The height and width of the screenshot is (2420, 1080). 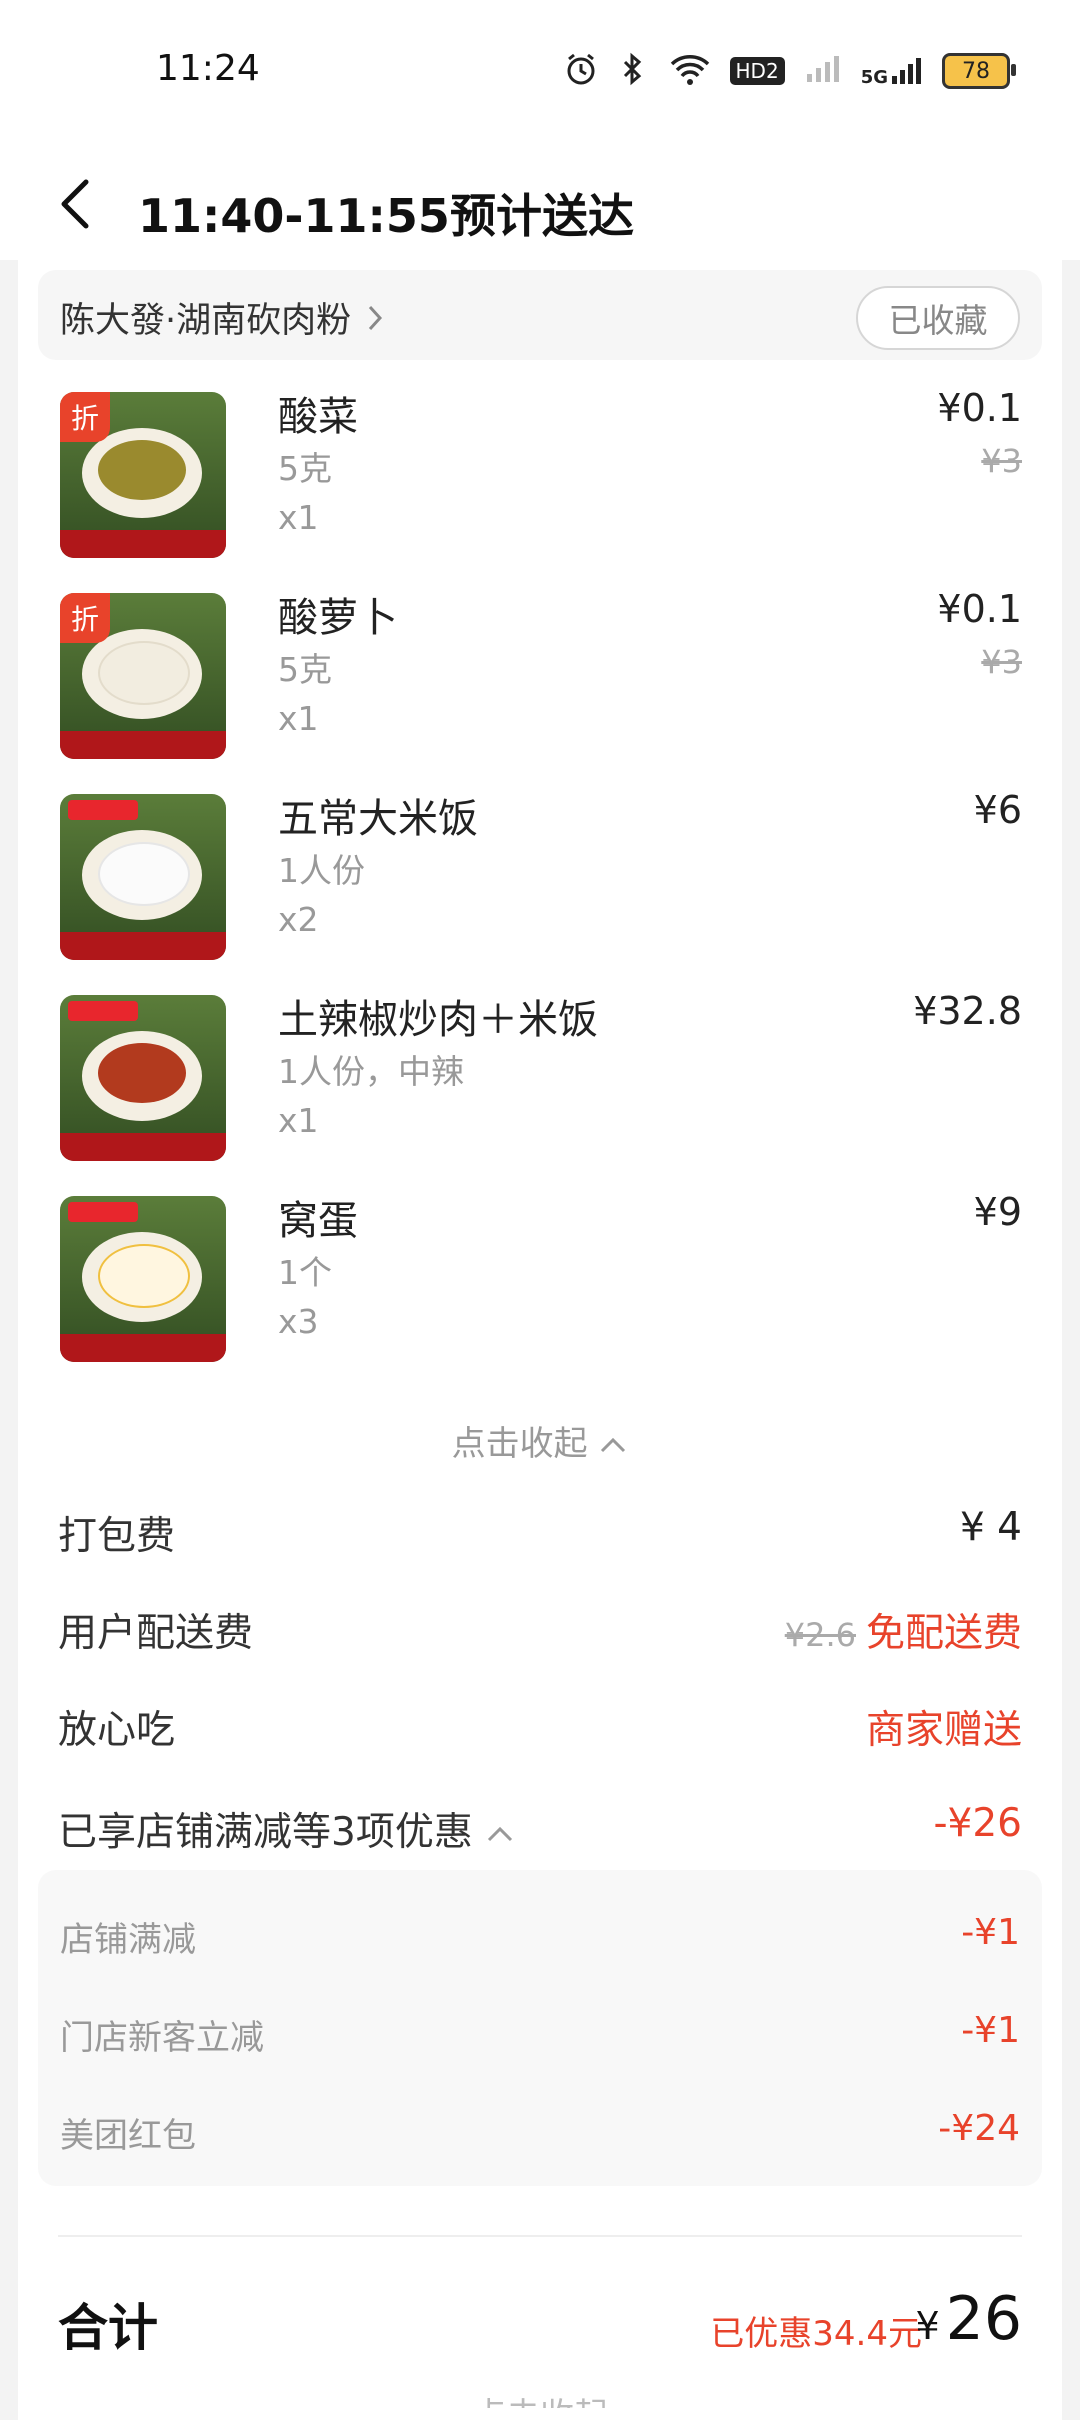 What do you see at coordinates (790, 71) in the screenshot?
I see `status-icons: HD2 5G 78` at bounding box center [790, 71].